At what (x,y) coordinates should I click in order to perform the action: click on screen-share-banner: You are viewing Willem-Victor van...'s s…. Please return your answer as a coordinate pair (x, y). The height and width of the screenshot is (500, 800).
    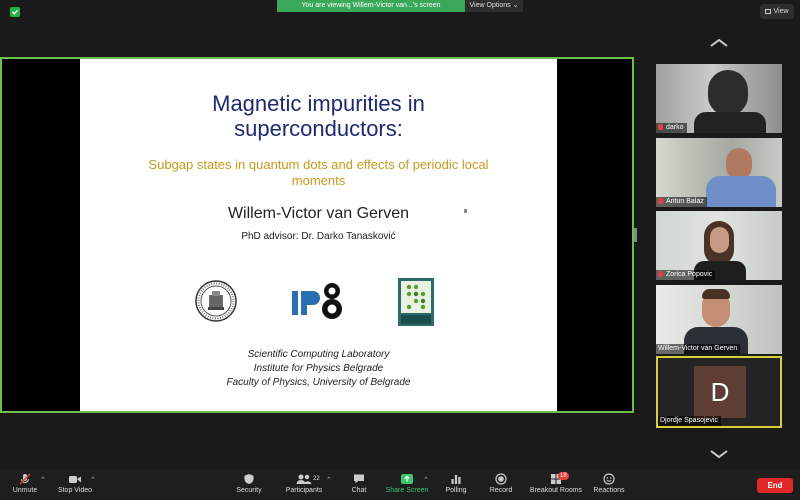
    Looking at the image, I should click on (371, 6).